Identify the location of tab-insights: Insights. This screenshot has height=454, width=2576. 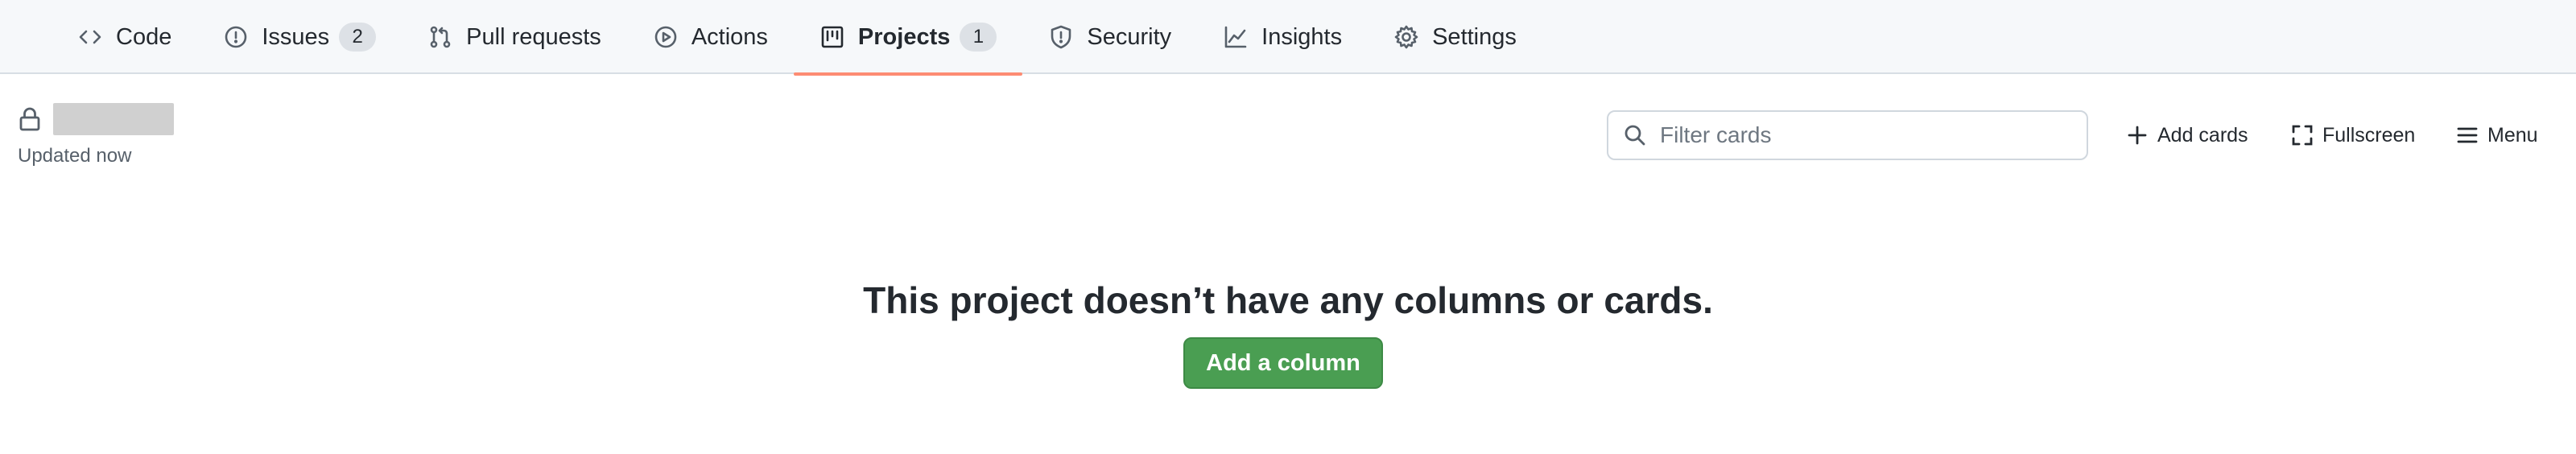
(1282, 37).